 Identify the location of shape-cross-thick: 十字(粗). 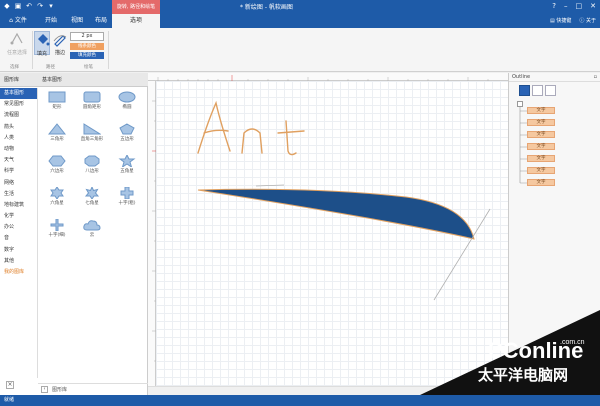
(127, 200).